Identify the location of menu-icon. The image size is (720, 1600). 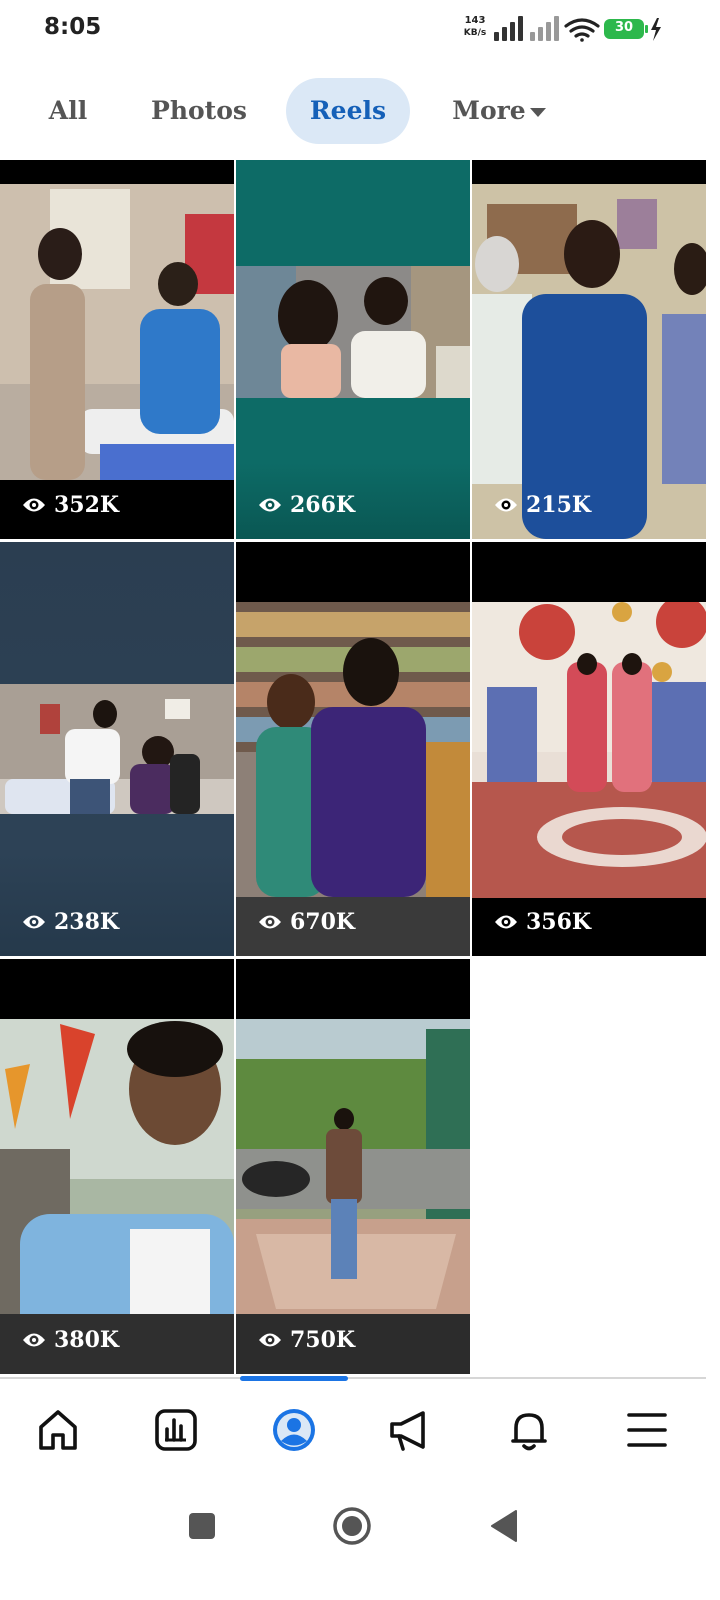
(647, 1430).